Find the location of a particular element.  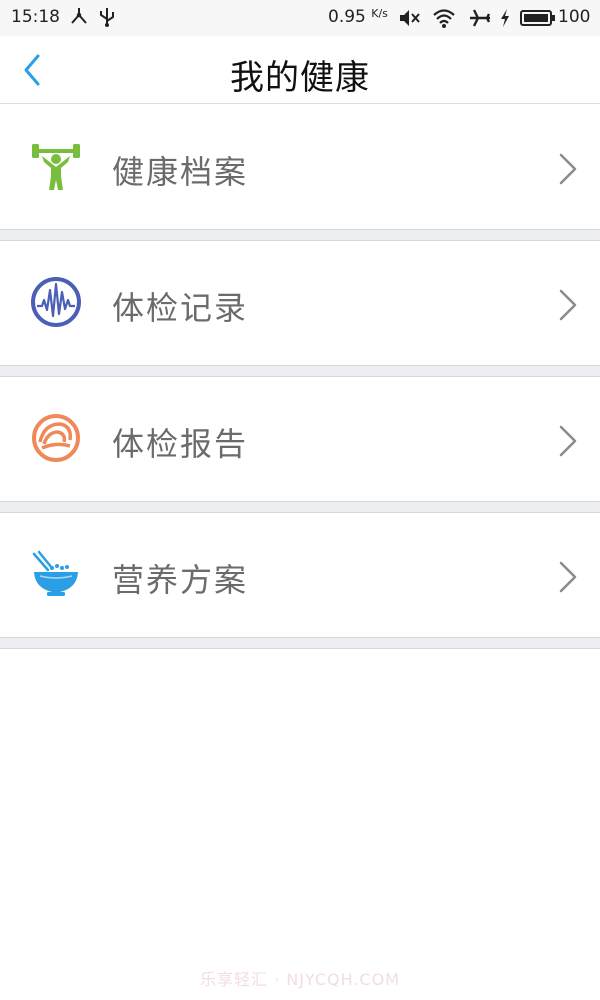

menu-item-nutrition-plan: 营养方案 is located at coordinates (300, 575).